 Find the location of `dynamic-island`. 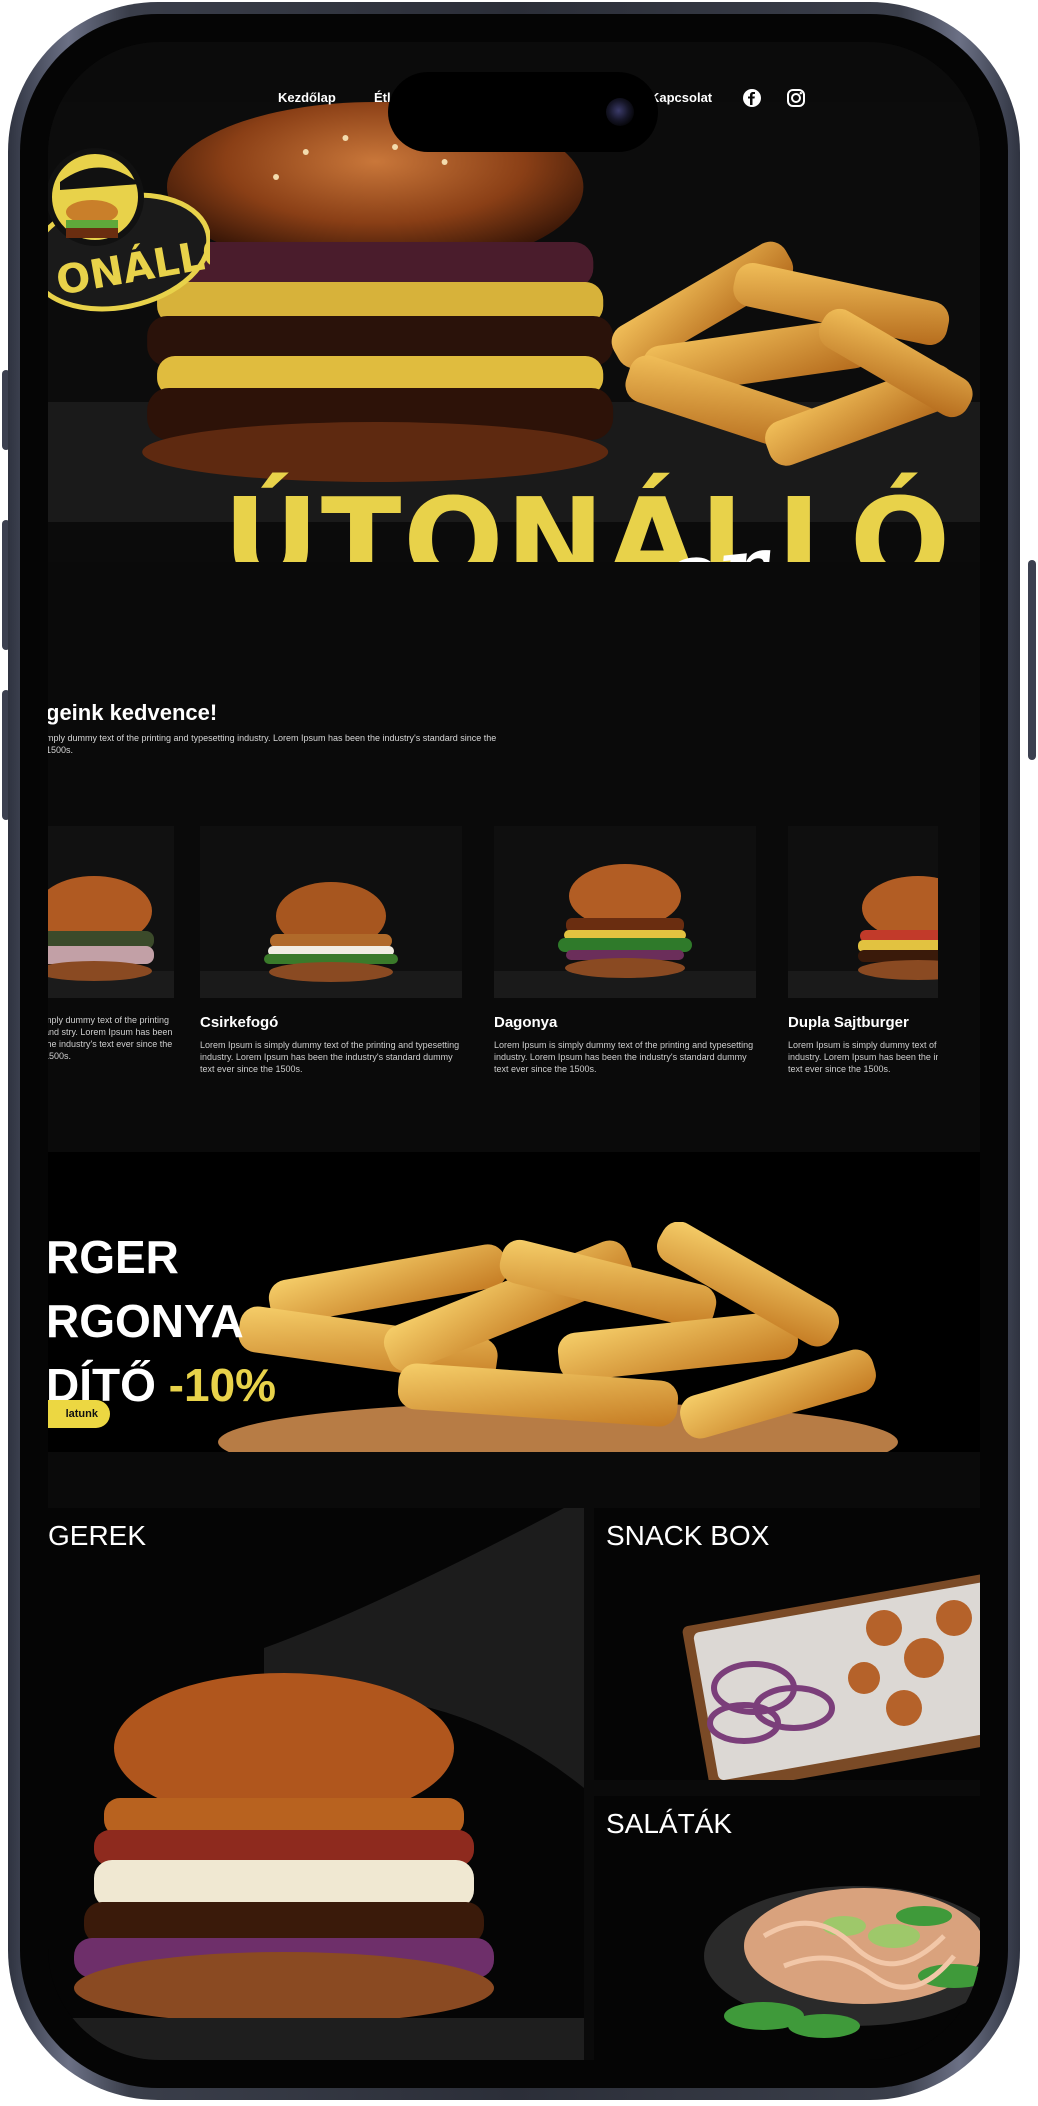

dynamic-island is located at coordinates (523, 112).